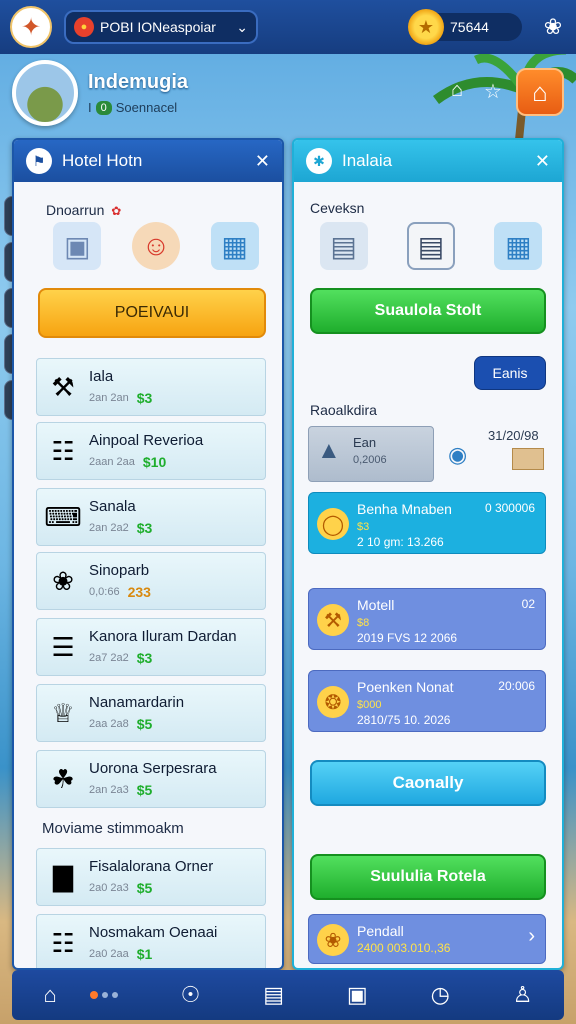  Describe the element at coordinates (151, 779) in the screenshot. I see `list-item: ☘ Uorona Serpesrara 2an 2a3 $5` at that location.